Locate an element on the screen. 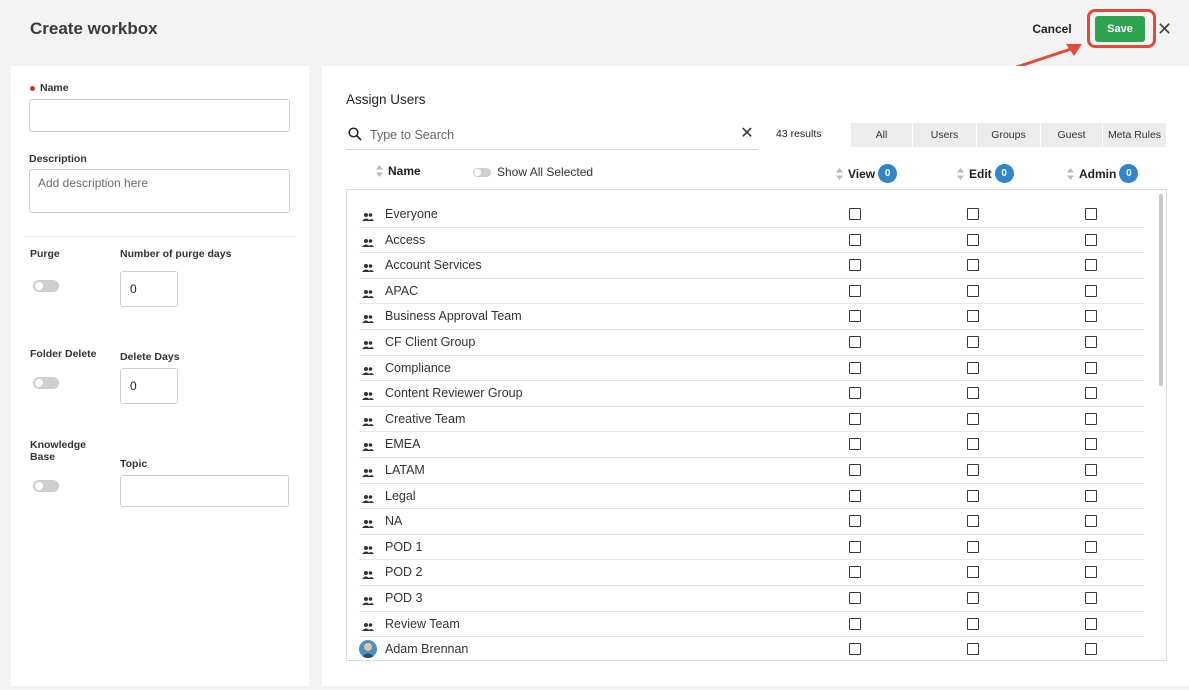 This screenshot has width=1189, height=690. filter-tab-groups: Groups is located at coordinates (1009, 135).